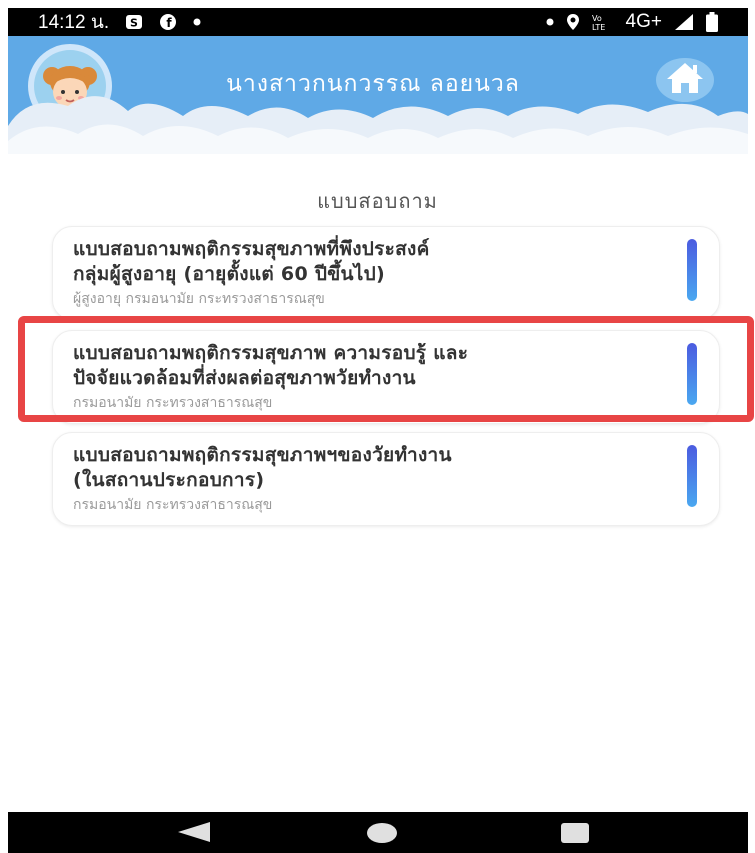  I want to click on card-subtitle: กรมอนามัย กระทรวงสาธารณสุข, so click(173, 505).